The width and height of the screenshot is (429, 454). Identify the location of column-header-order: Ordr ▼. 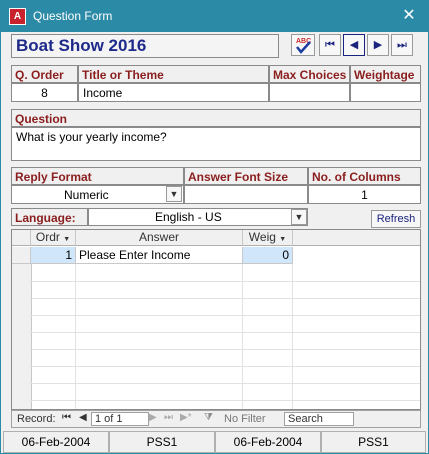
(53, 238).